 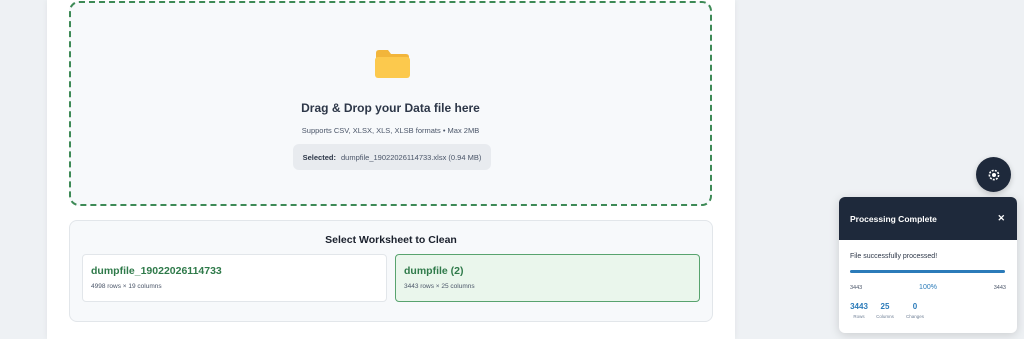 I want to click on progress-total: 3443, so click(x=999, y=288).